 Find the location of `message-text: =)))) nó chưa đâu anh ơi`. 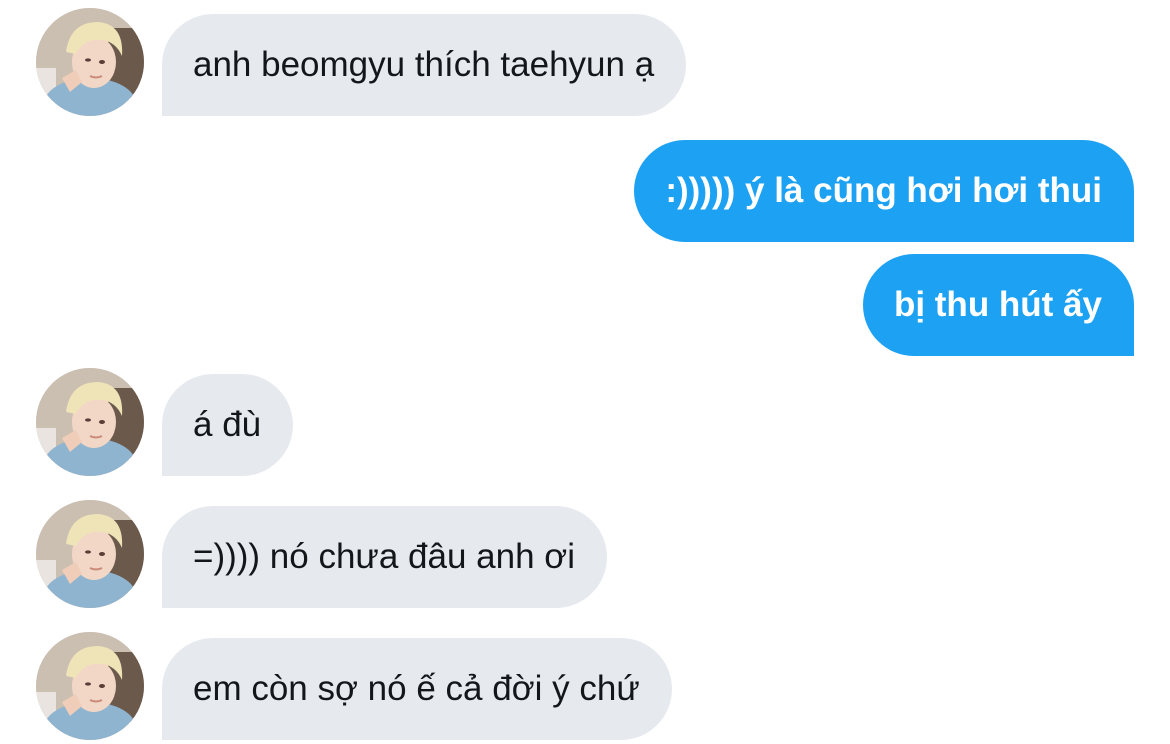

message-text: =)))) nó chưa đâu anh ơi is located at coordinates (384, 556).